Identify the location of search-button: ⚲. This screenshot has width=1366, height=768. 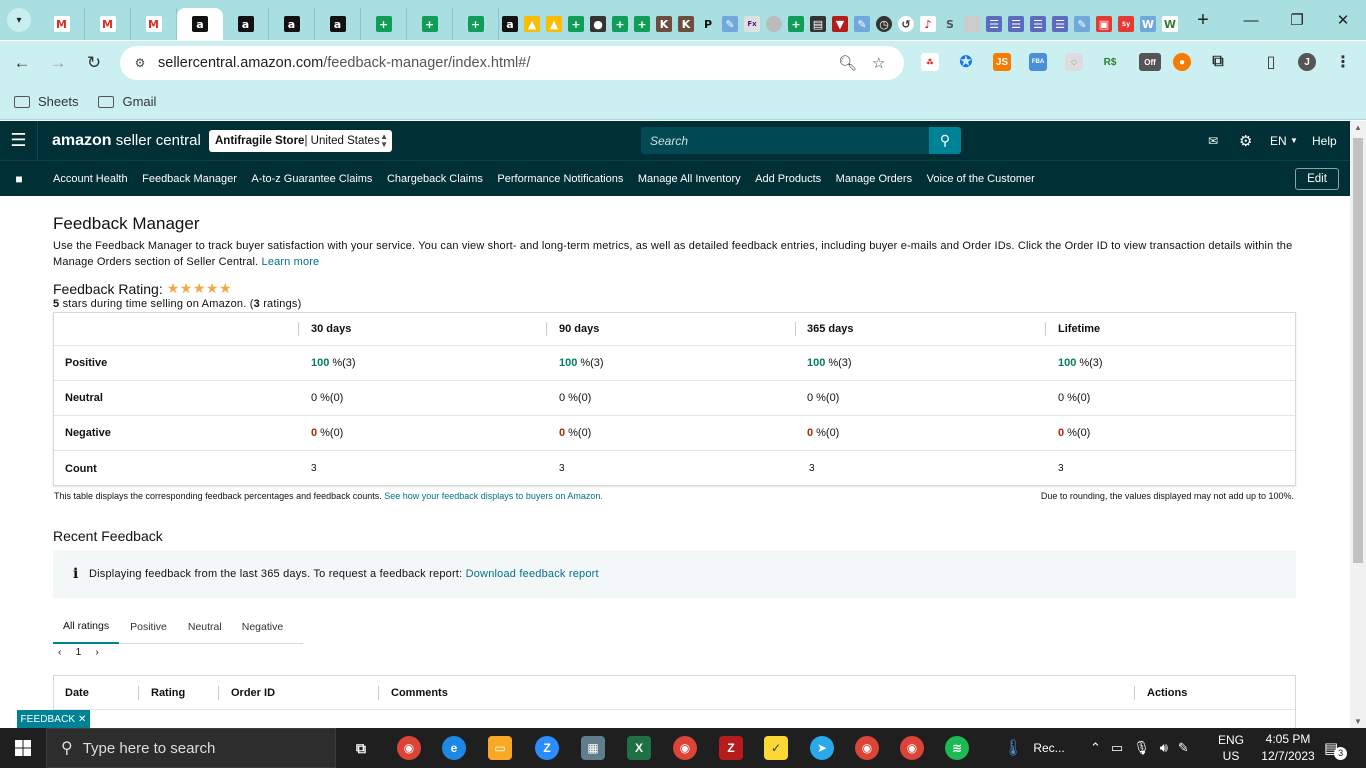
(945, 140).